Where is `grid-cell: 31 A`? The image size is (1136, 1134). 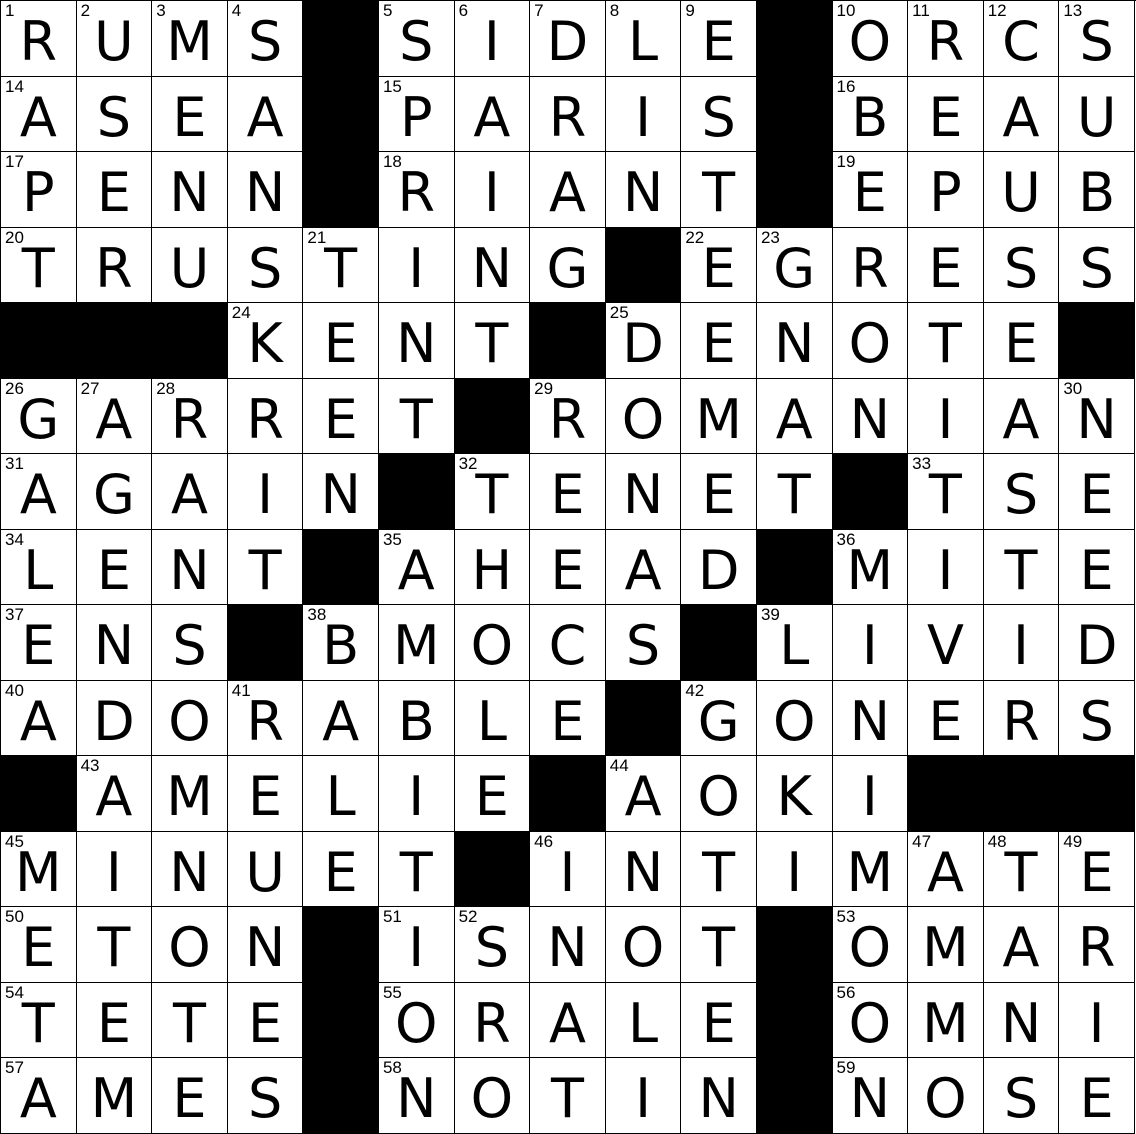
grid-cell: 31 A is located at coordinates (39, 492).